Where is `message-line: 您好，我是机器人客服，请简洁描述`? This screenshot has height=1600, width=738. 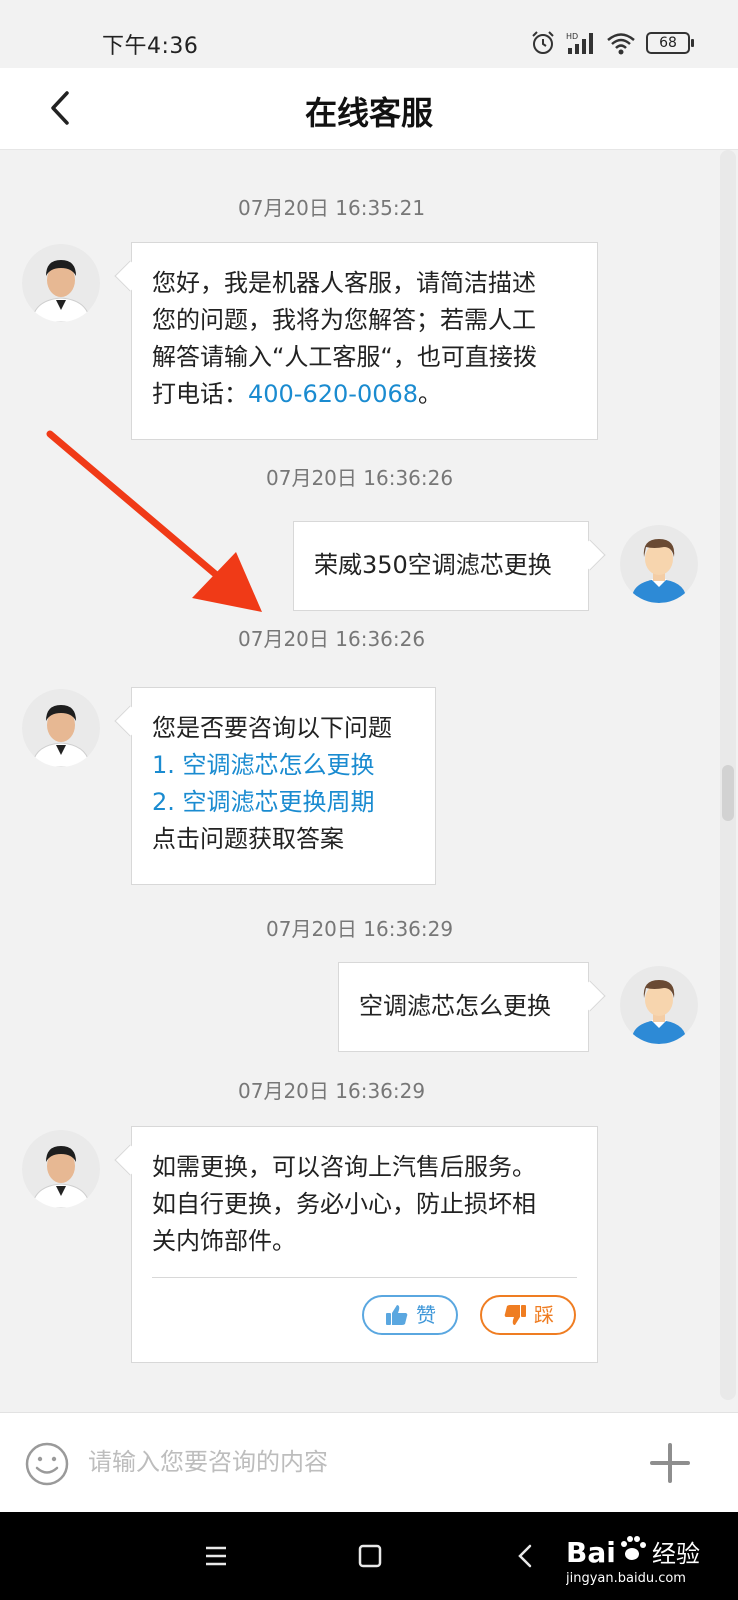 message-line: 您好，我是机器人客服，请简洁描述 is located at coordinates (344, 283).